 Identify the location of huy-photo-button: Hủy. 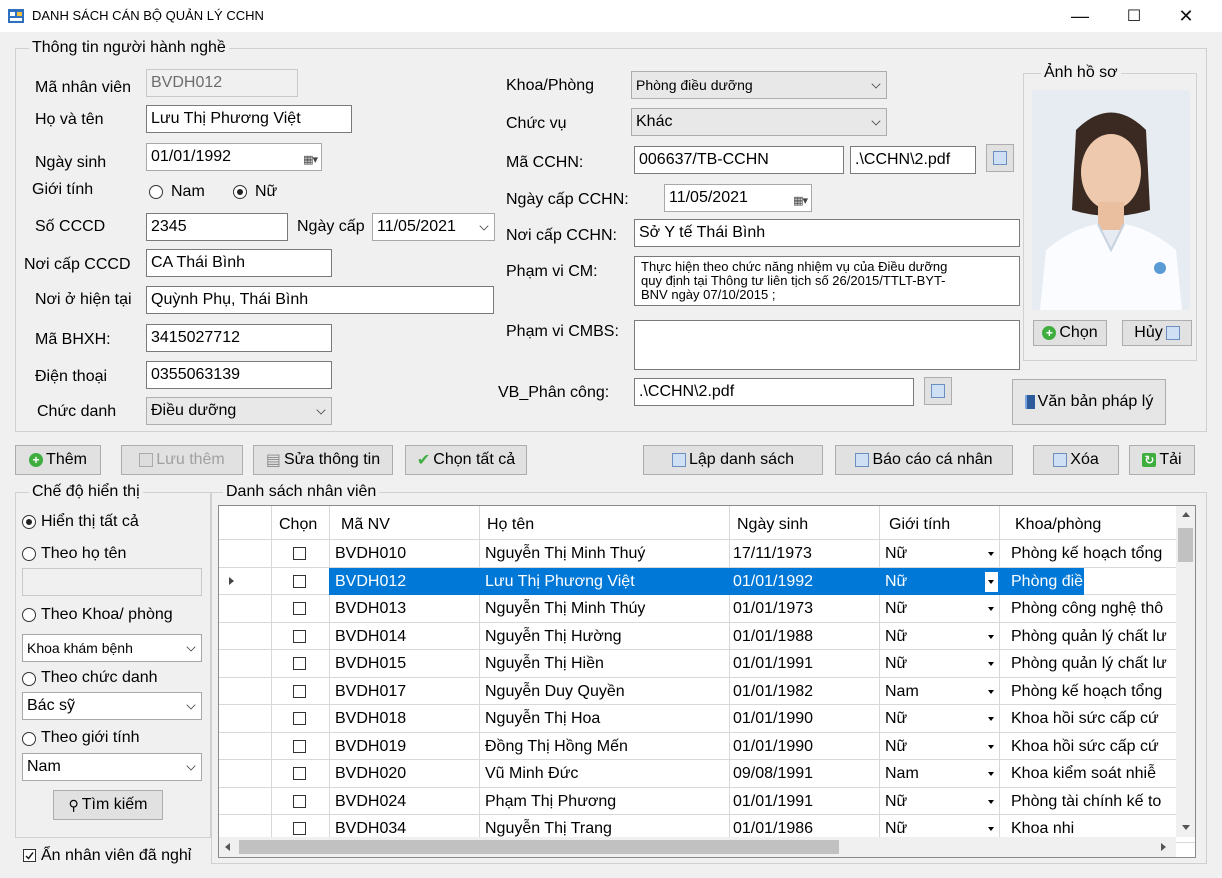
(1157, 333).